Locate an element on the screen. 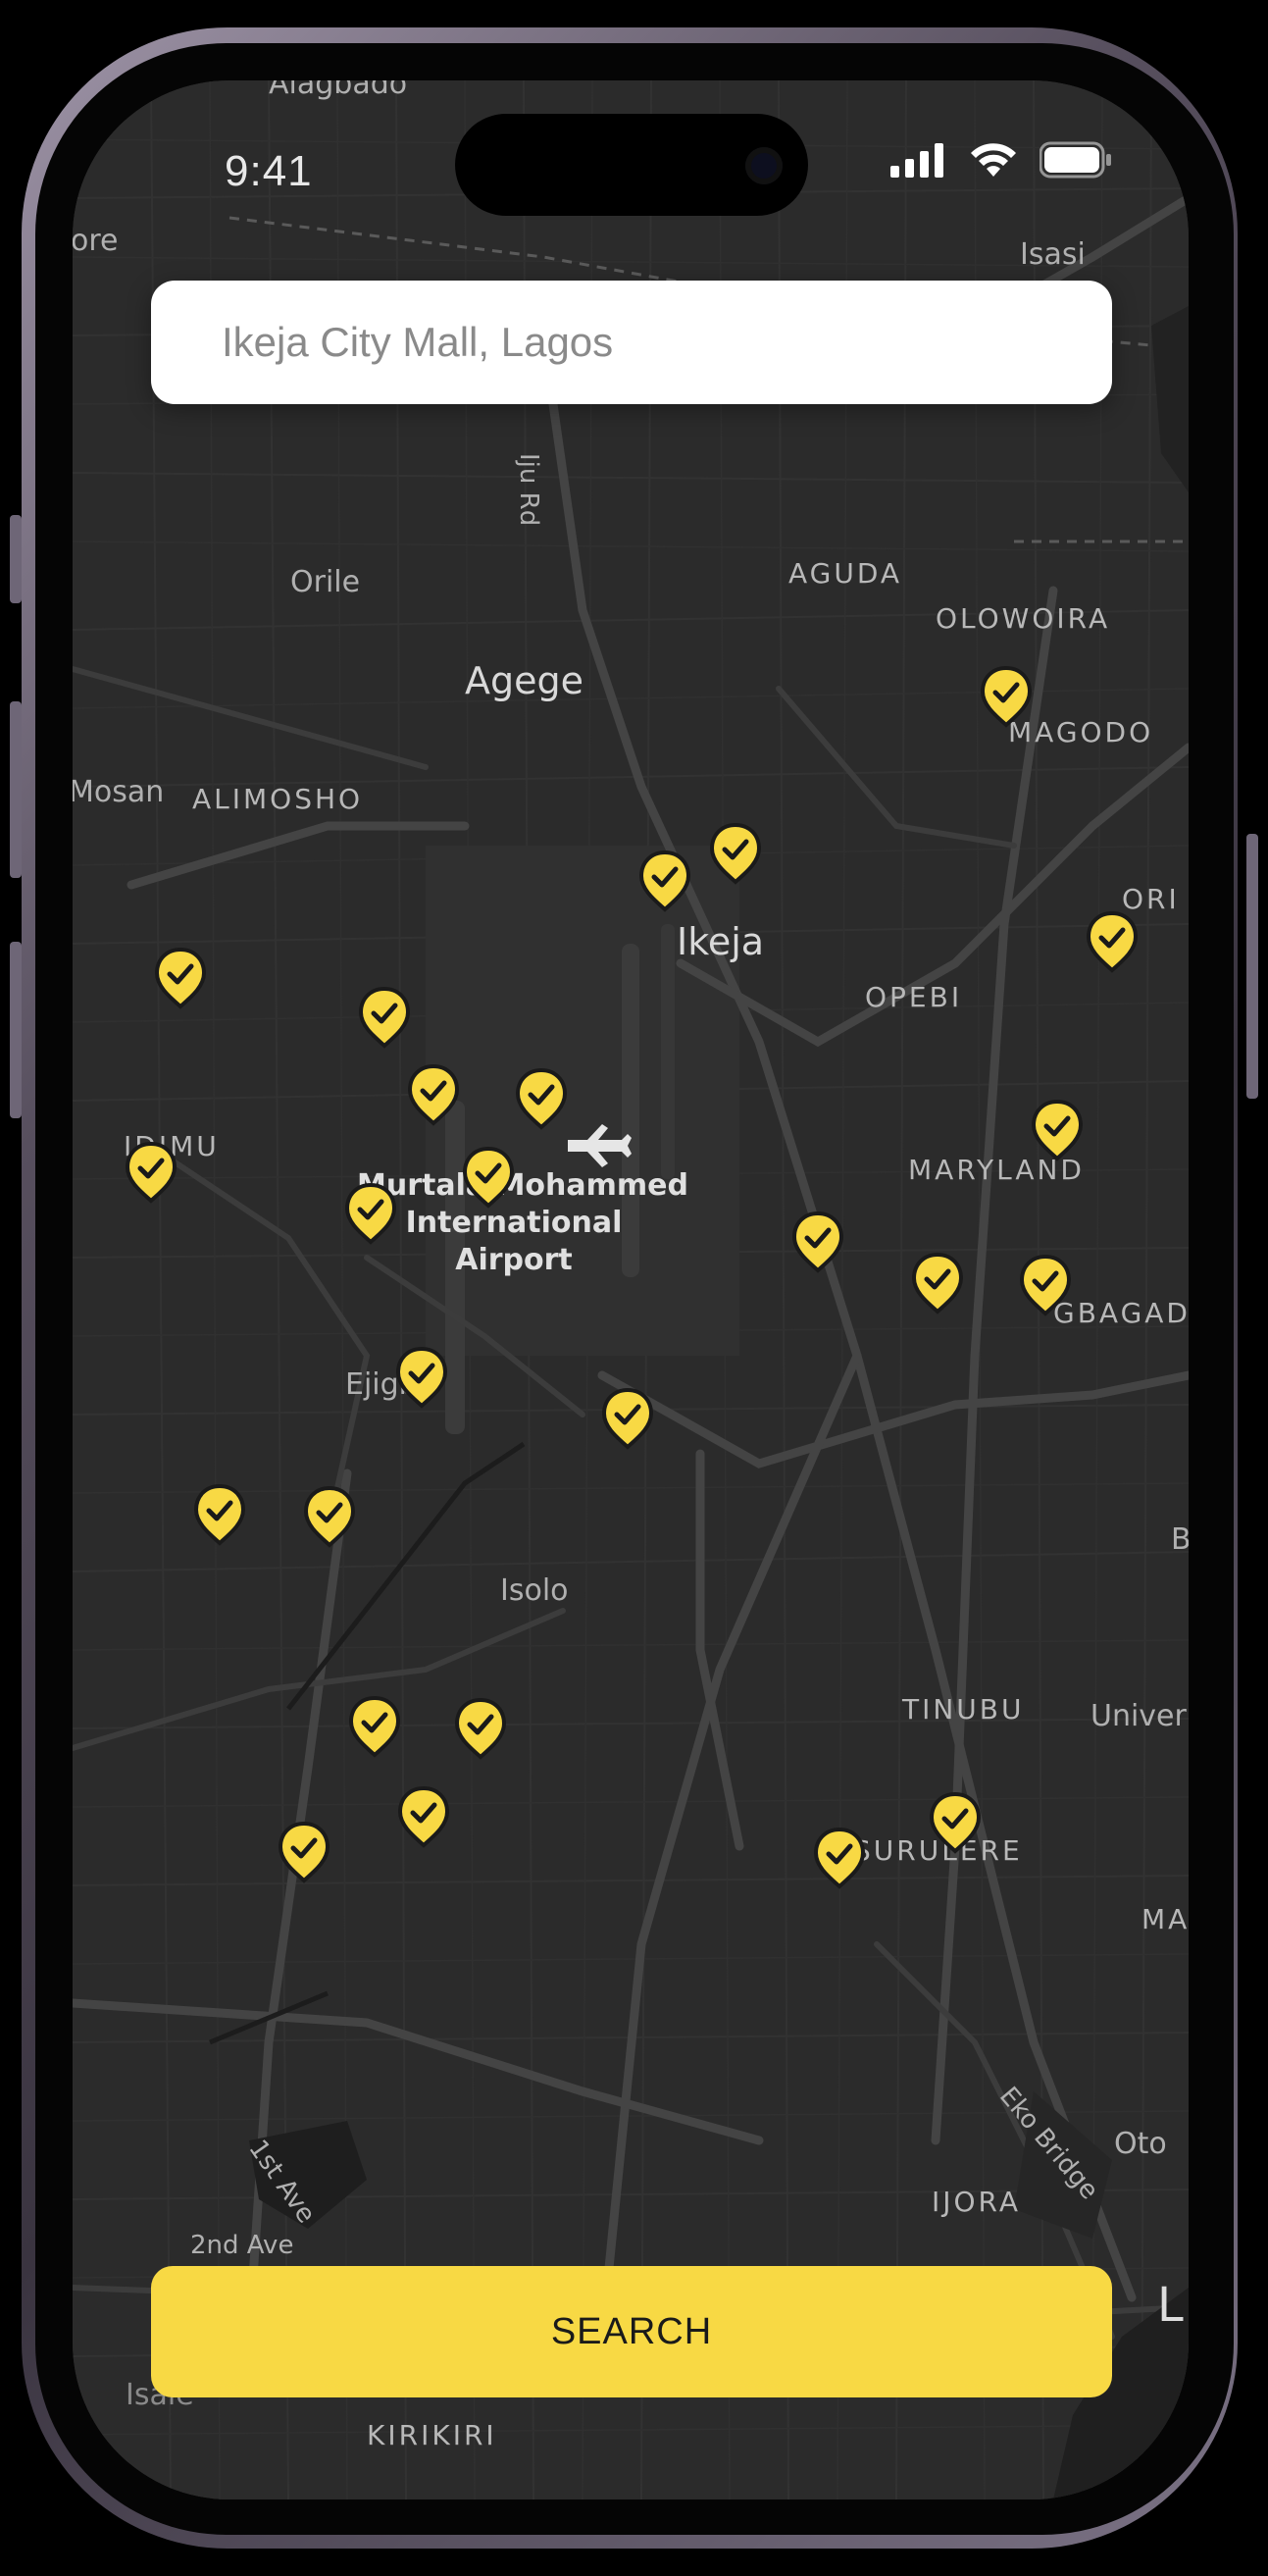 The height and width of the screenshot is (2576, 1268). map-label-mosan: Mosan is located at coordinates (119, 792).